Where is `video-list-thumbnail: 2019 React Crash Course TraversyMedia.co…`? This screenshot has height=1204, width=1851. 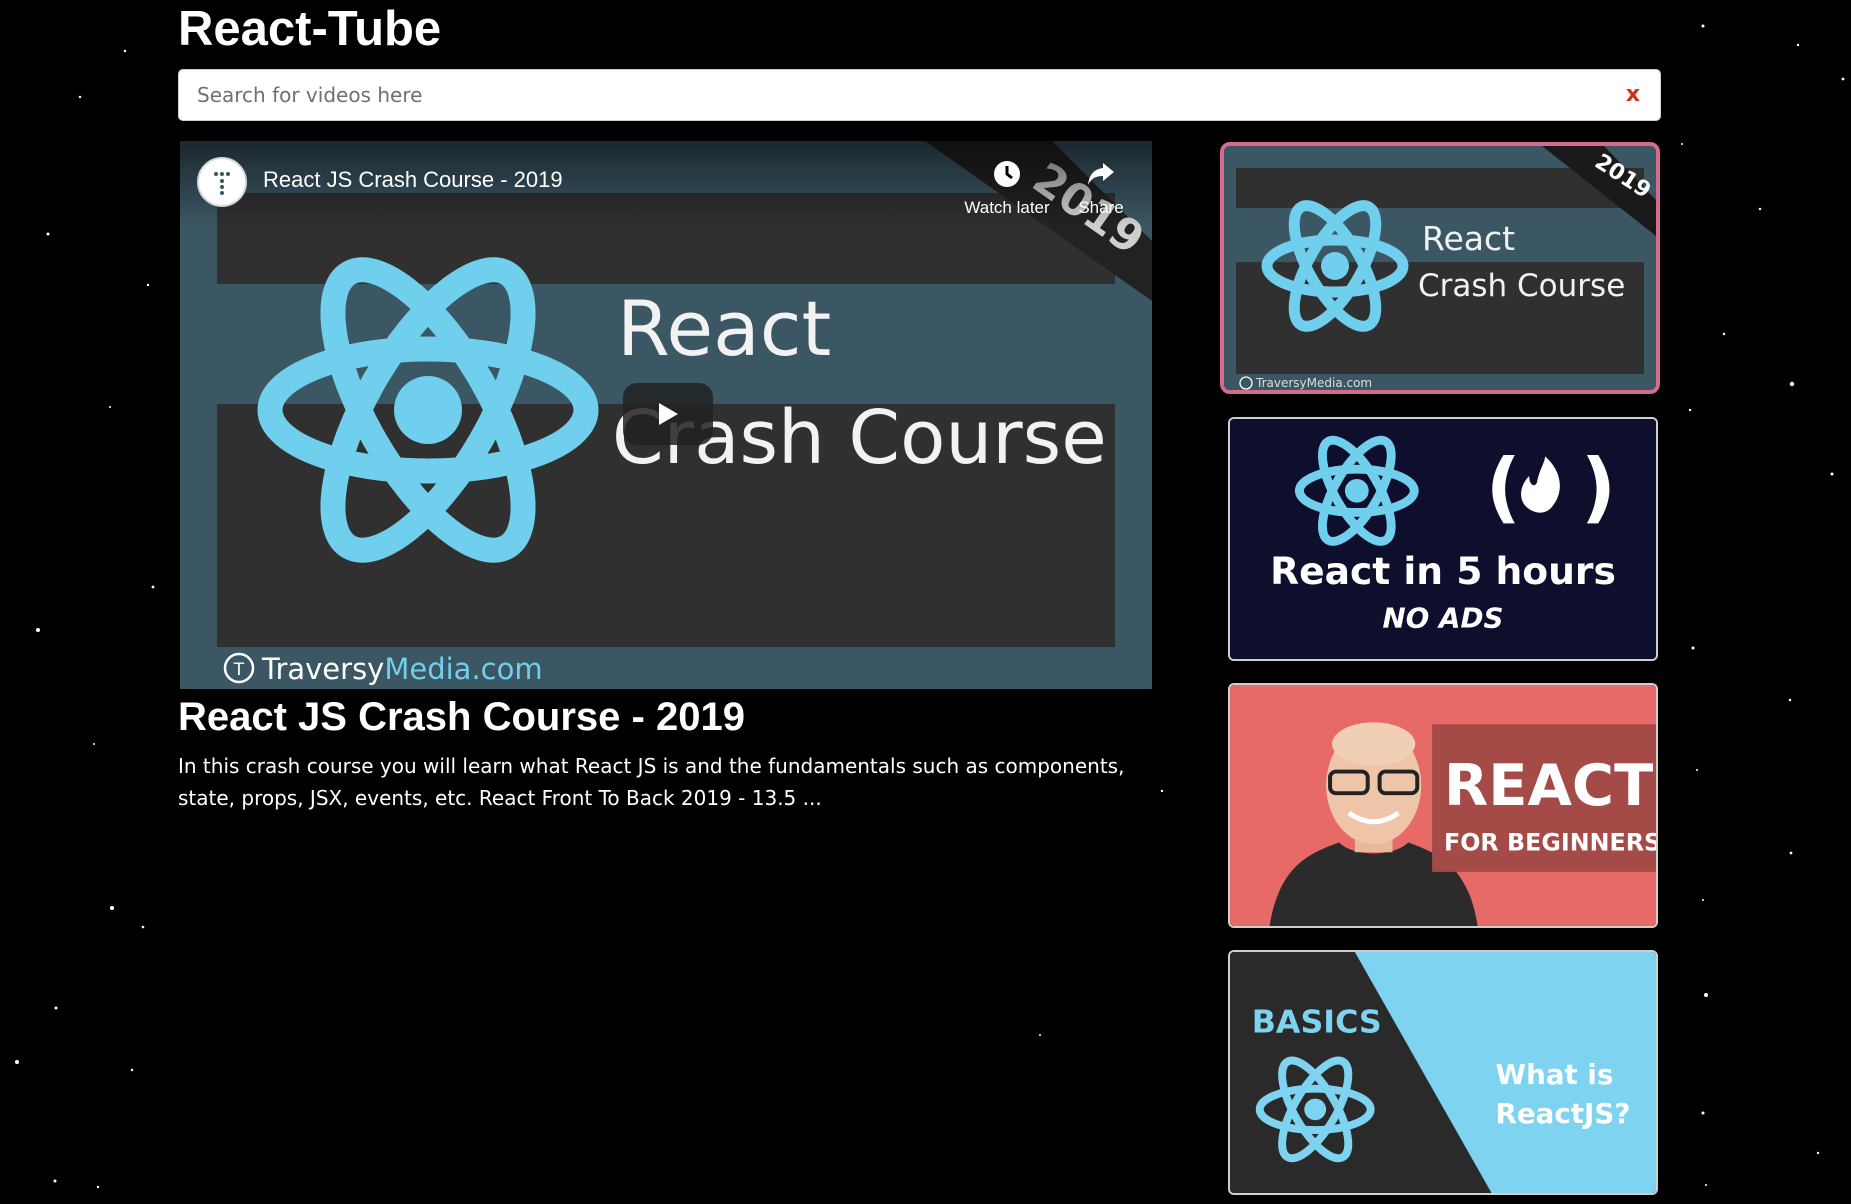 video-list-thumbnail: 2019 React Crash Course TraversyMedia.co… is located at coordinates (1440, 268).